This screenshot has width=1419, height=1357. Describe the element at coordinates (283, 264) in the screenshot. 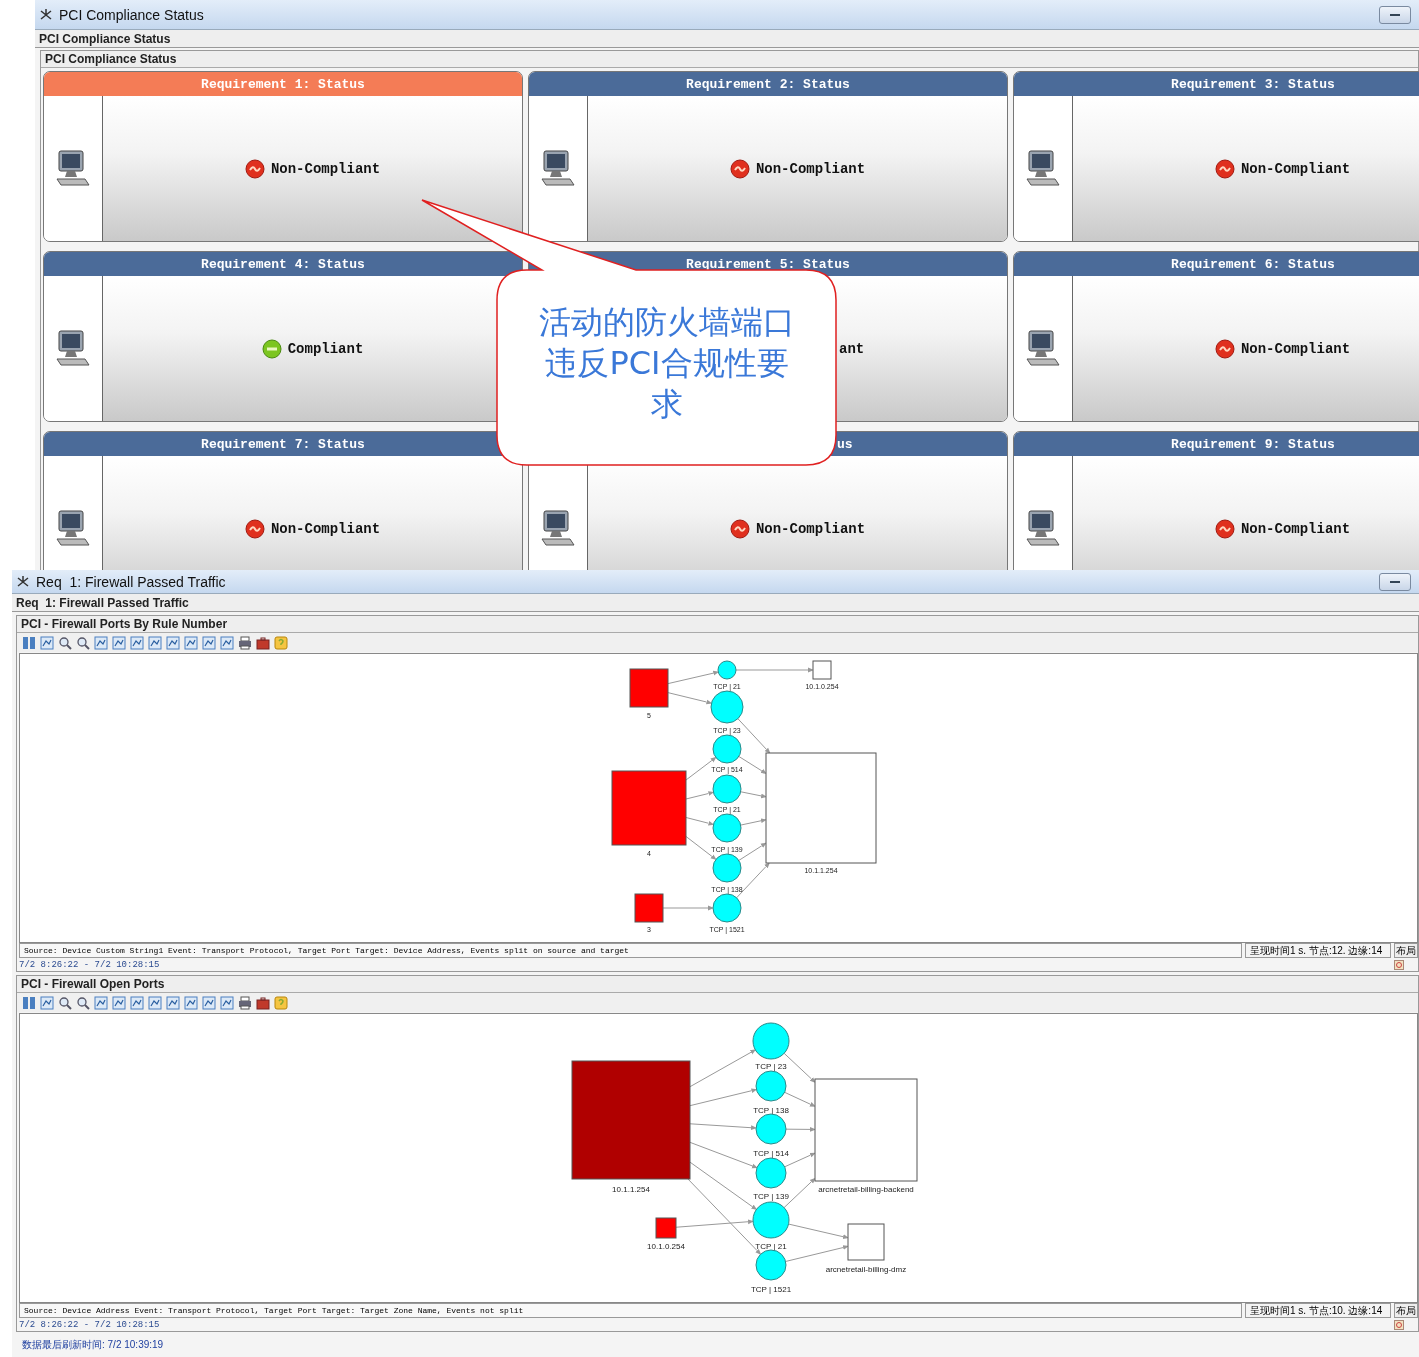

I see `card-header: Requirement 4: Status` at that location.